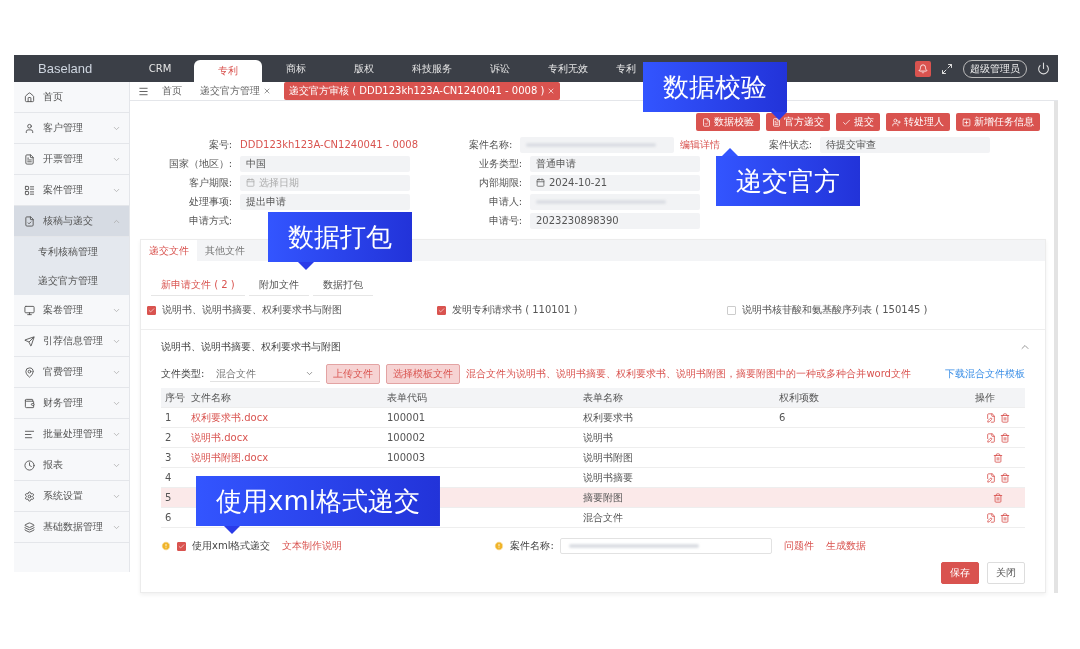 The image size is (1080, 649). I want to click on page-tab: 递交官方管理, so click(235, 91).